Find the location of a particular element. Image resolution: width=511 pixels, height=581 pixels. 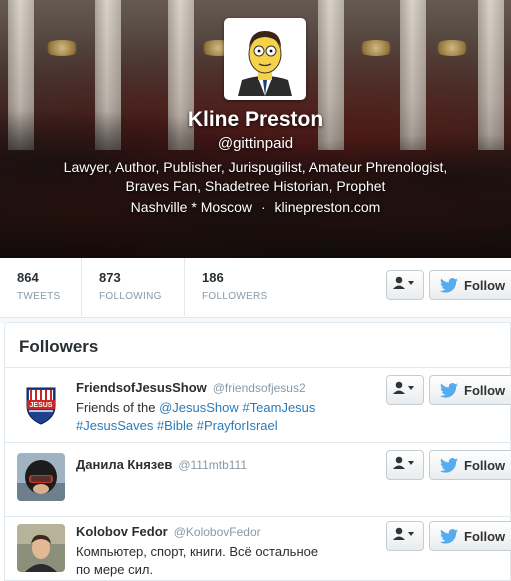

profile-website-link: klinepreston.com is located at coordinates (328, 207).